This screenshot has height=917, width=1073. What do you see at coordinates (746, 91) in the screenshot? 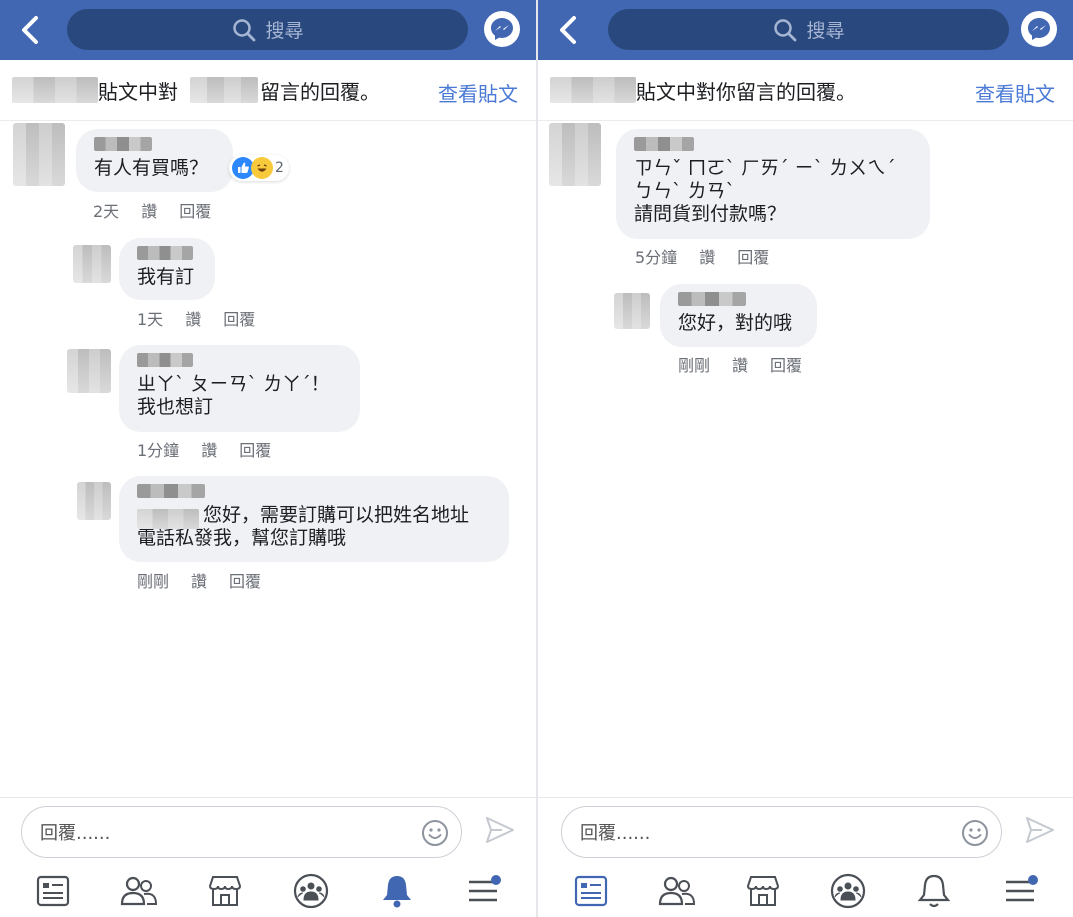
I see `header-text: 貼文中對你留言的回覆。` at bounding box center [746, 91].